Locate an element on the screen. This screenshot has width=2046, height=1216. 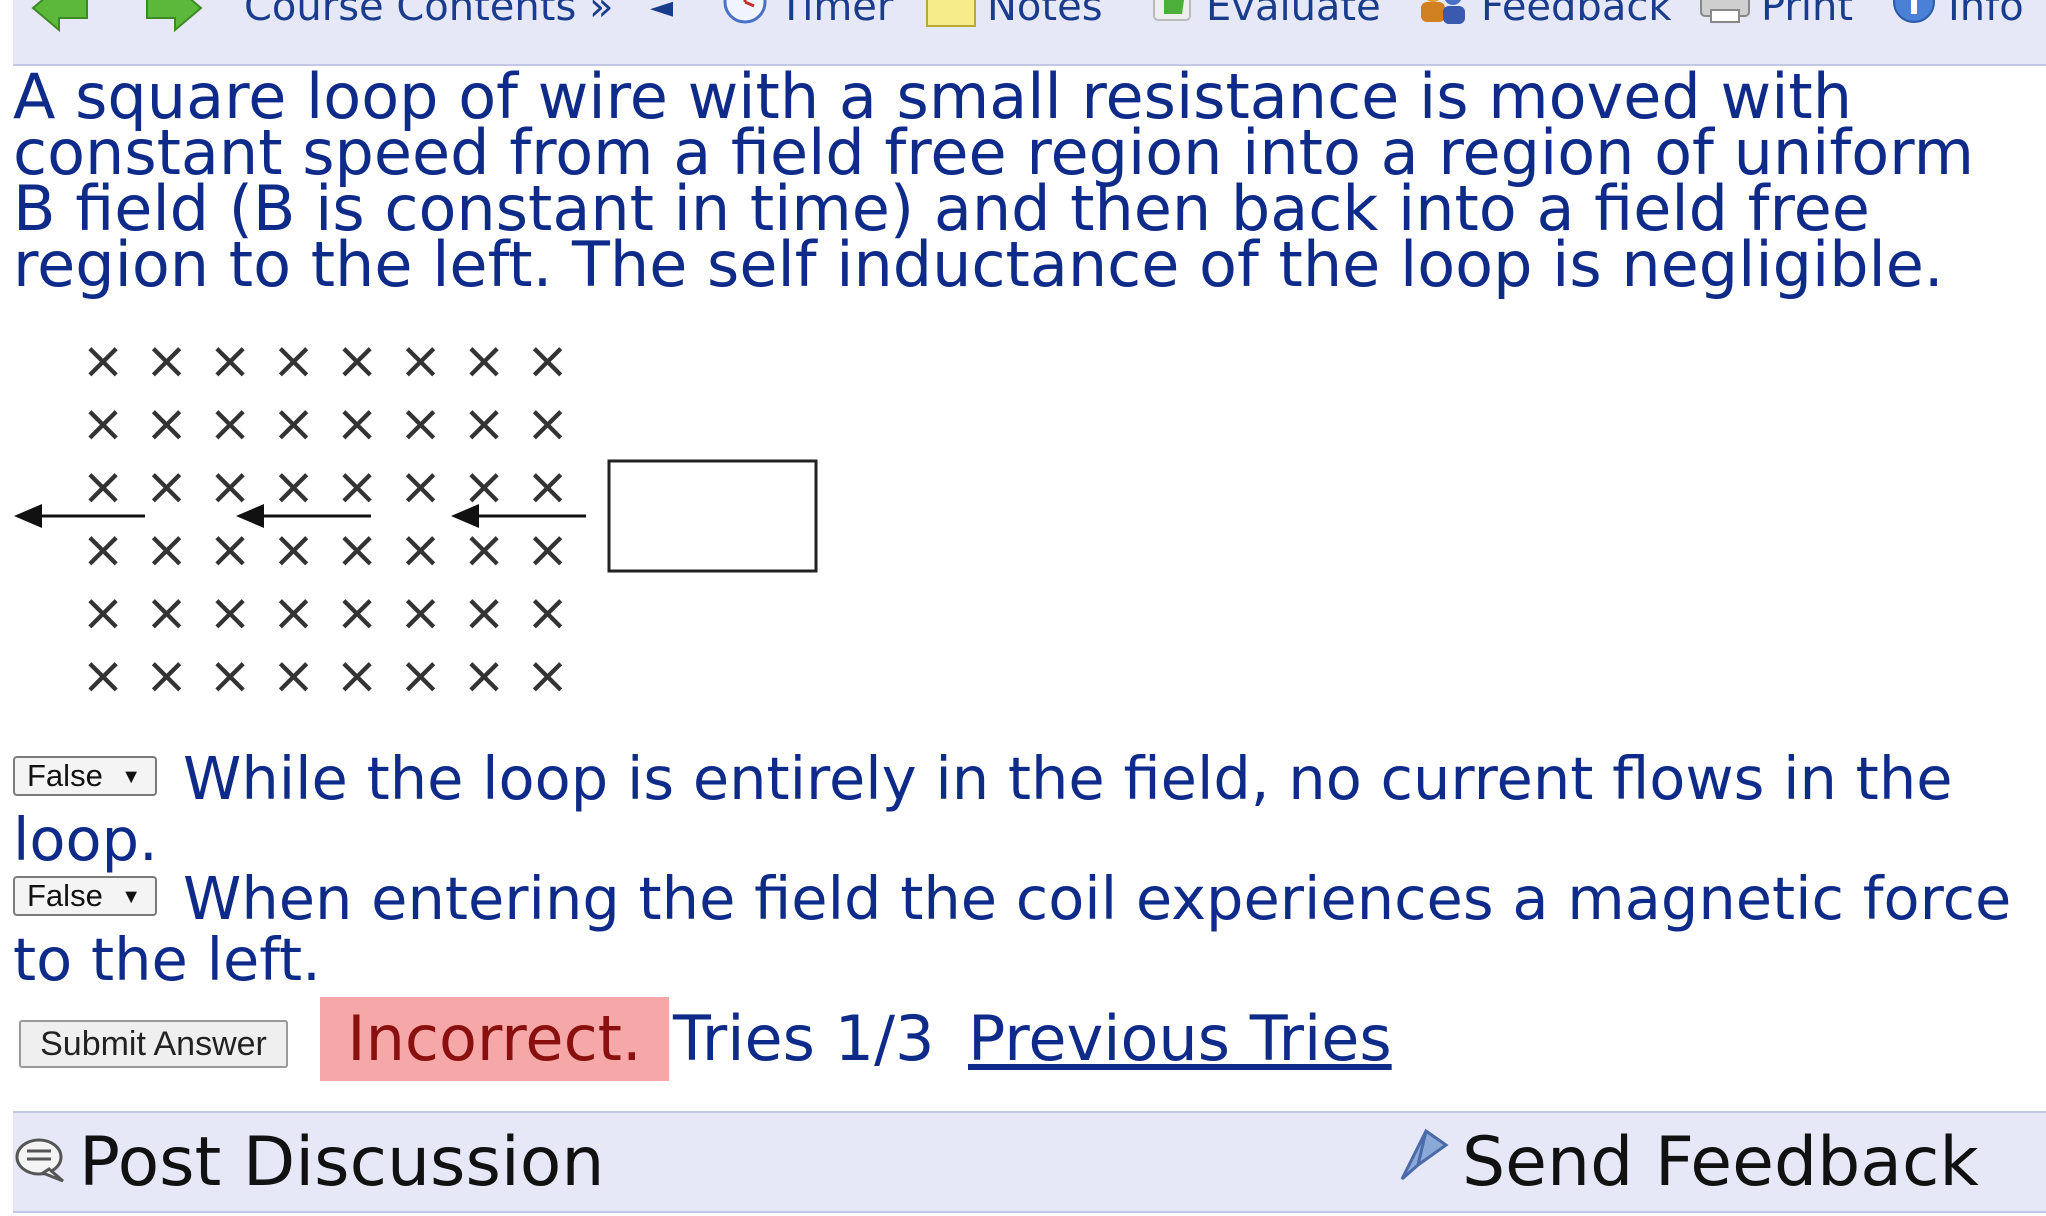
printer-icon is located at coordinates (1725, 18).